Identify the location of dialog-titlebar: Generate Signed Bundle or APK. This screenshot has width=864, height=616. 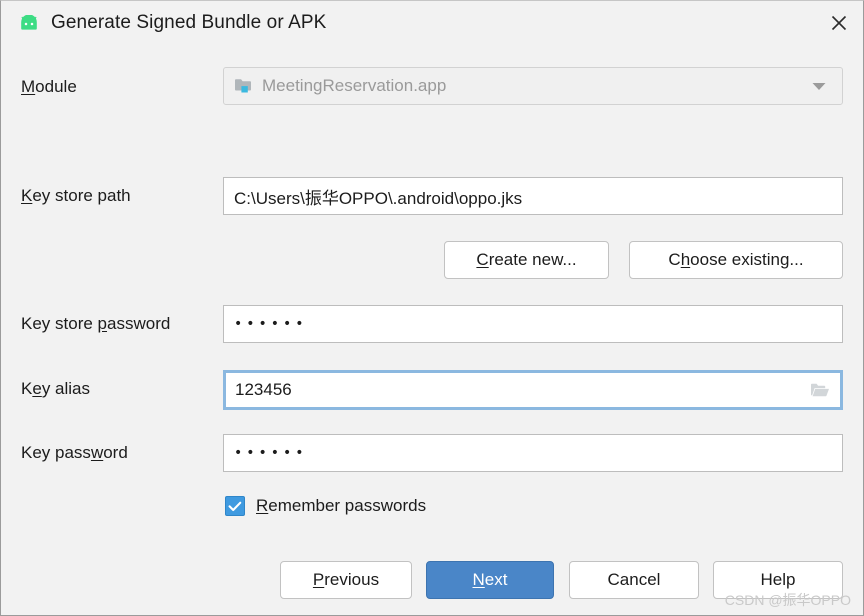
(432, 23).